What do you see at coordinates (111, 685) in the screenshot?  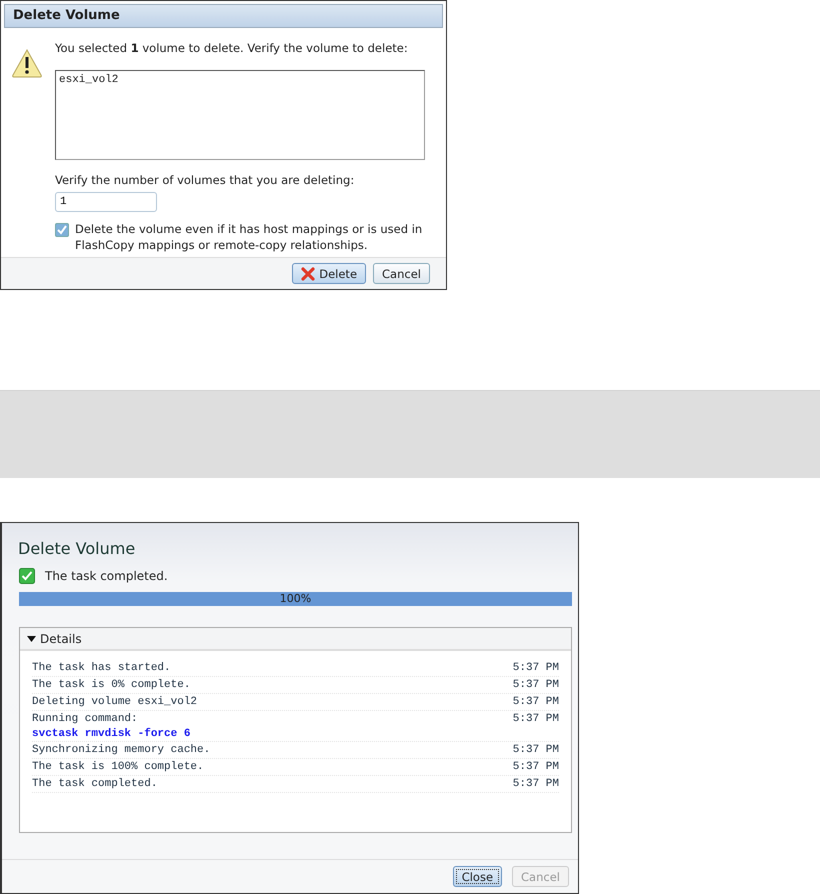 I see `log-text: The task is 0% complete.` at bounding box center [111, 685].